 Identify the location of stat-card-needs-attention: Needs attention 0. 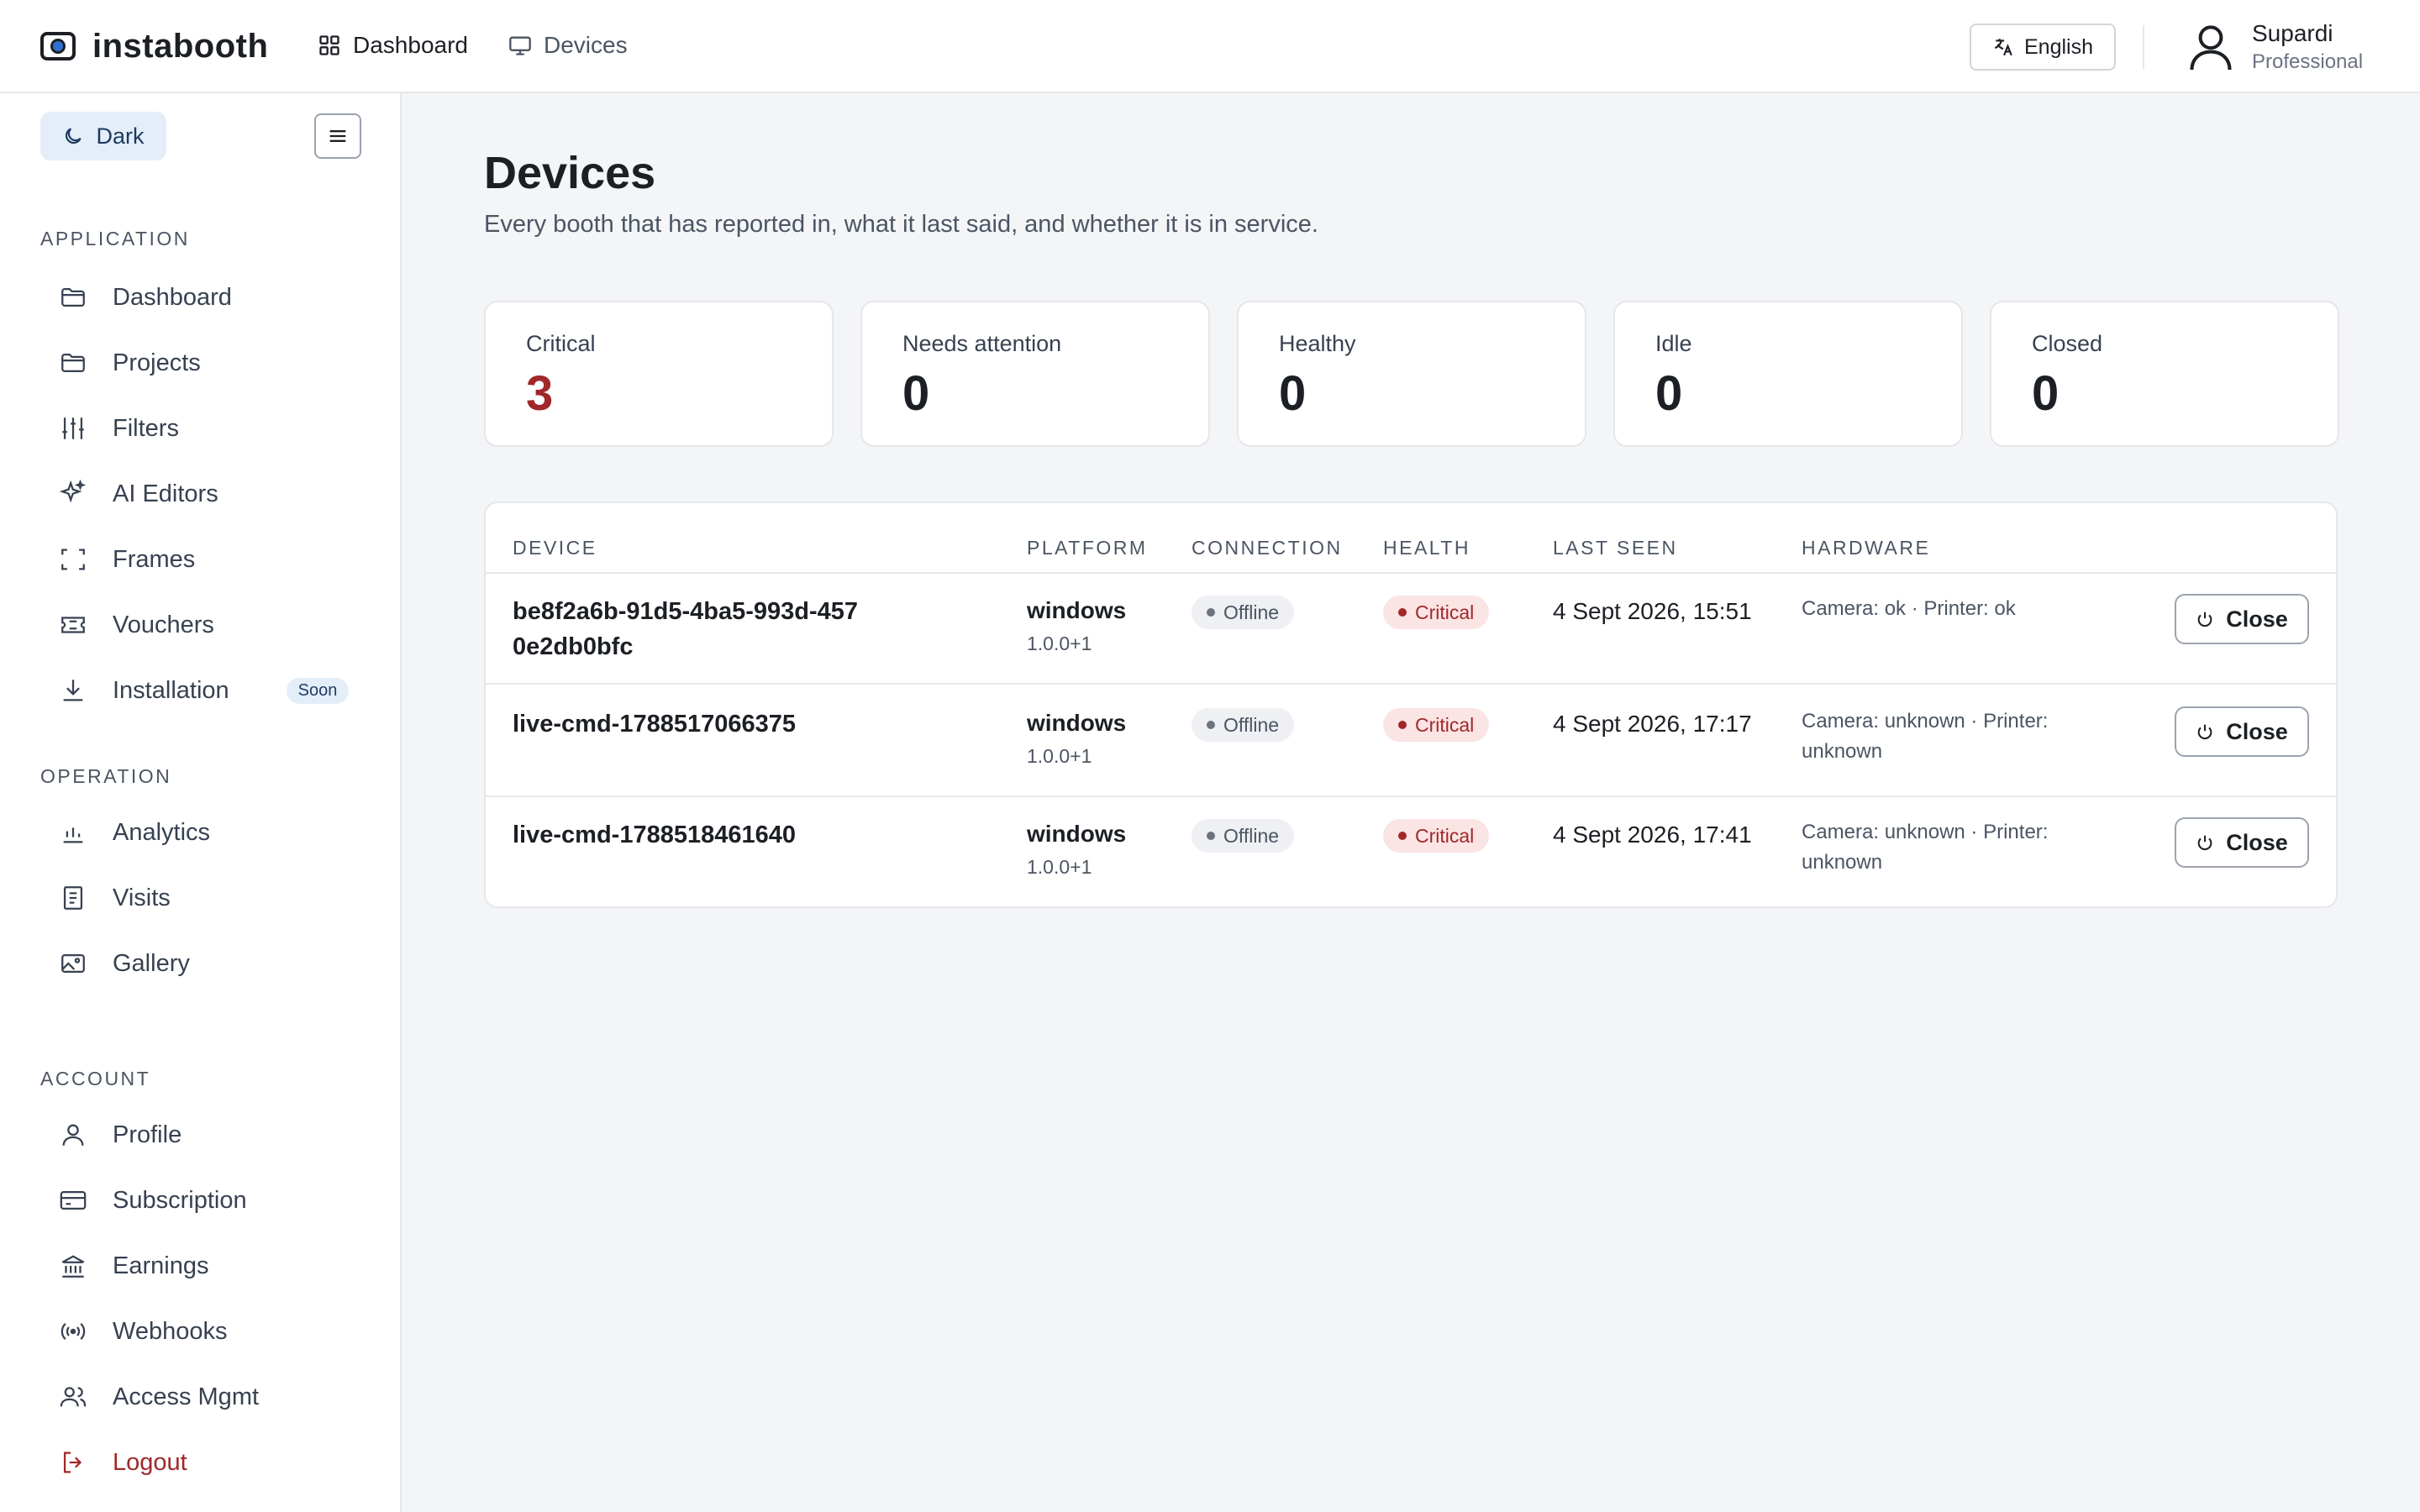
(1035, 374).